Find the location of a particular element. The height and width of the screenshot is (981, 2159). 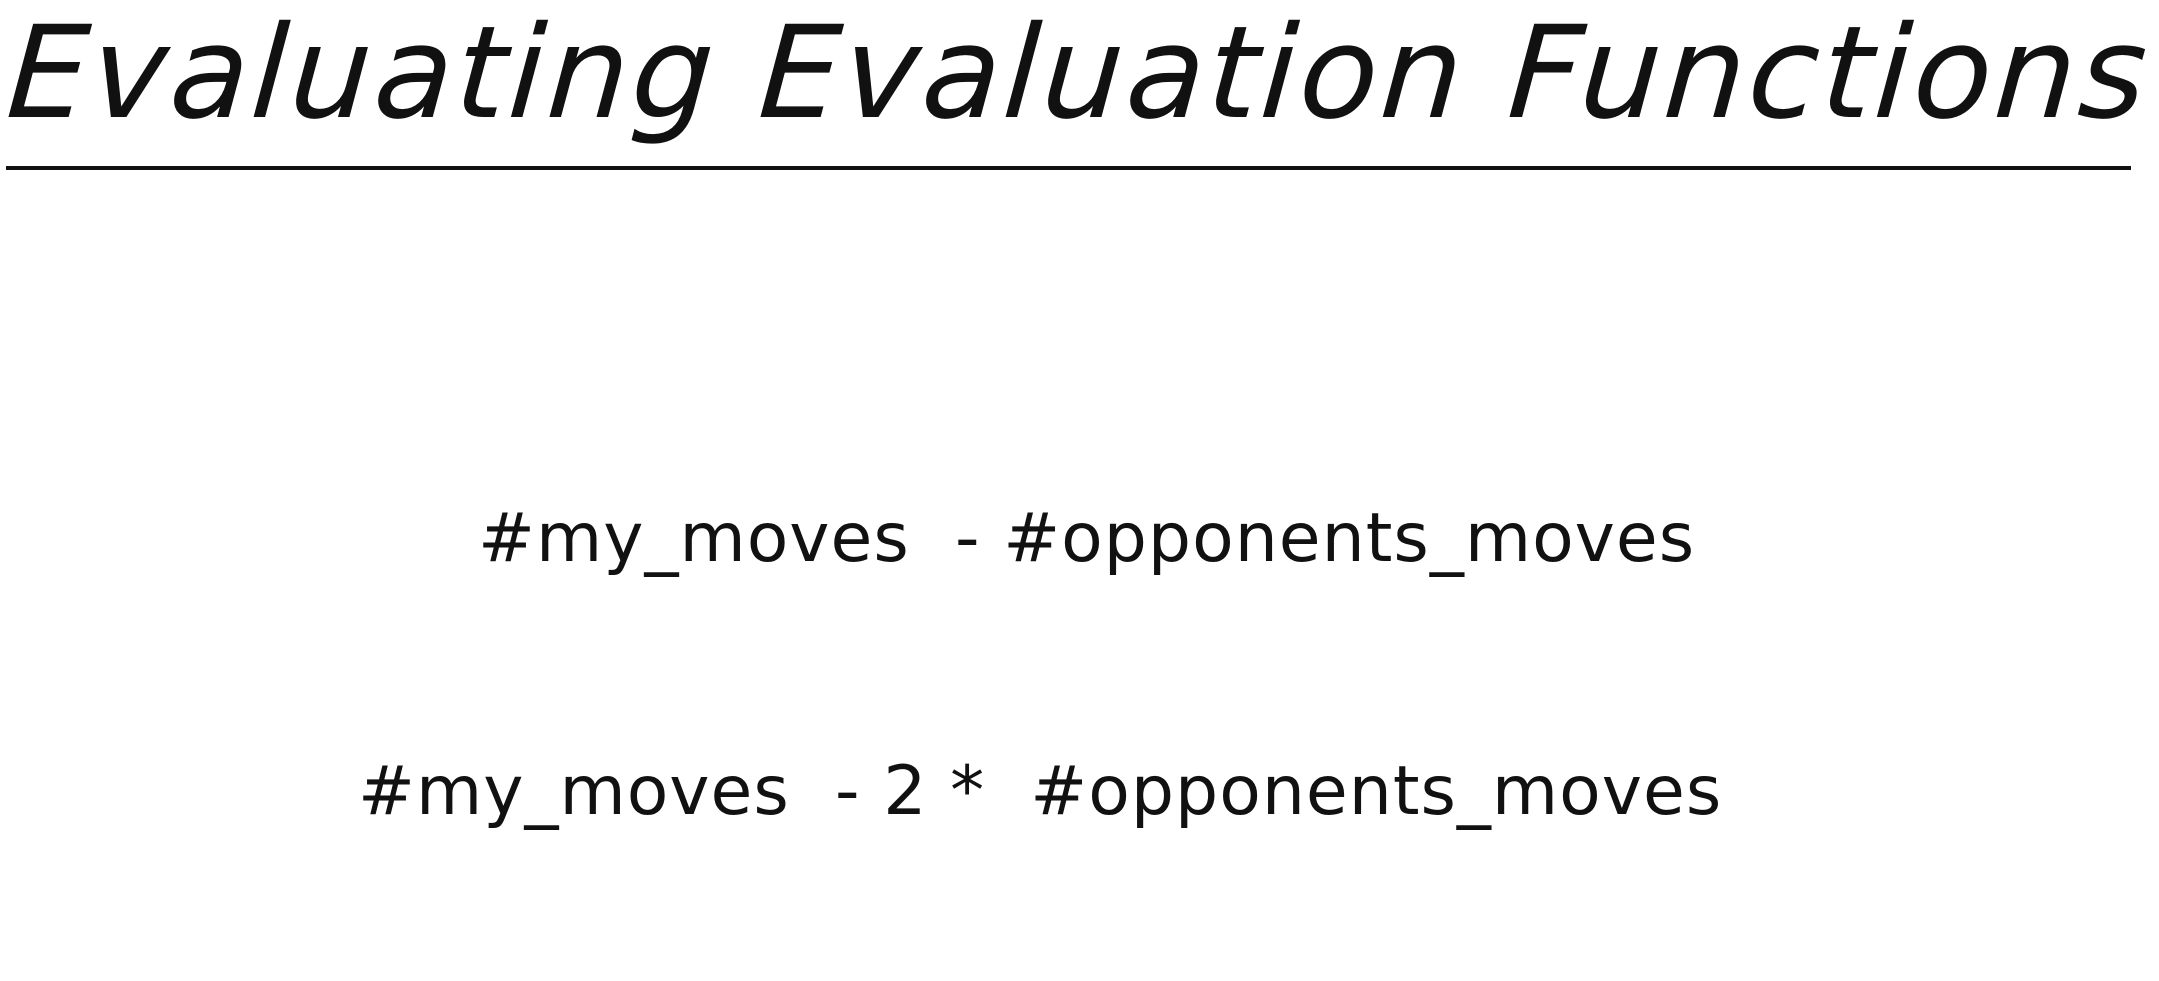

evaluation-formula-1: #my_moves - #opponents_moves is located at coordinates (1087, 538).